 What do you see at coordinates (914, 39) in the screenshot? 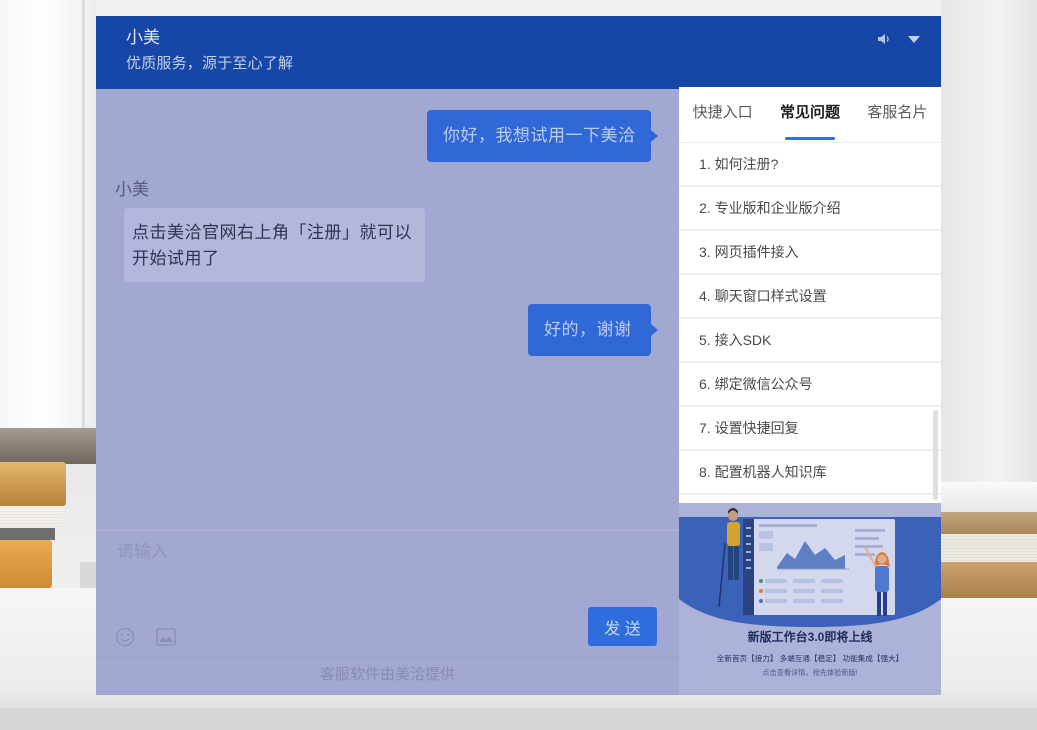
I see `chevron-down-icon` at bounding box center [914, 39].